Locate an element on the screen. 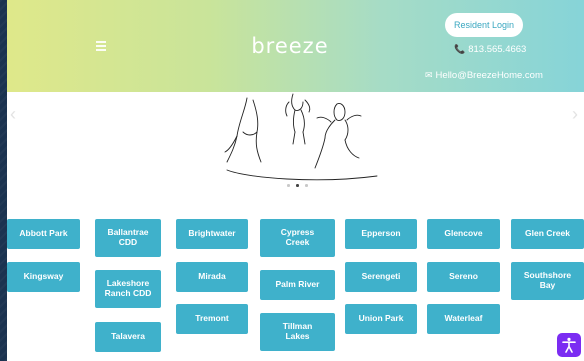 The width and height of the screenshot is (584, 361). community-button-glen-creek: Glen Creek is located at coordinates (547, 234).